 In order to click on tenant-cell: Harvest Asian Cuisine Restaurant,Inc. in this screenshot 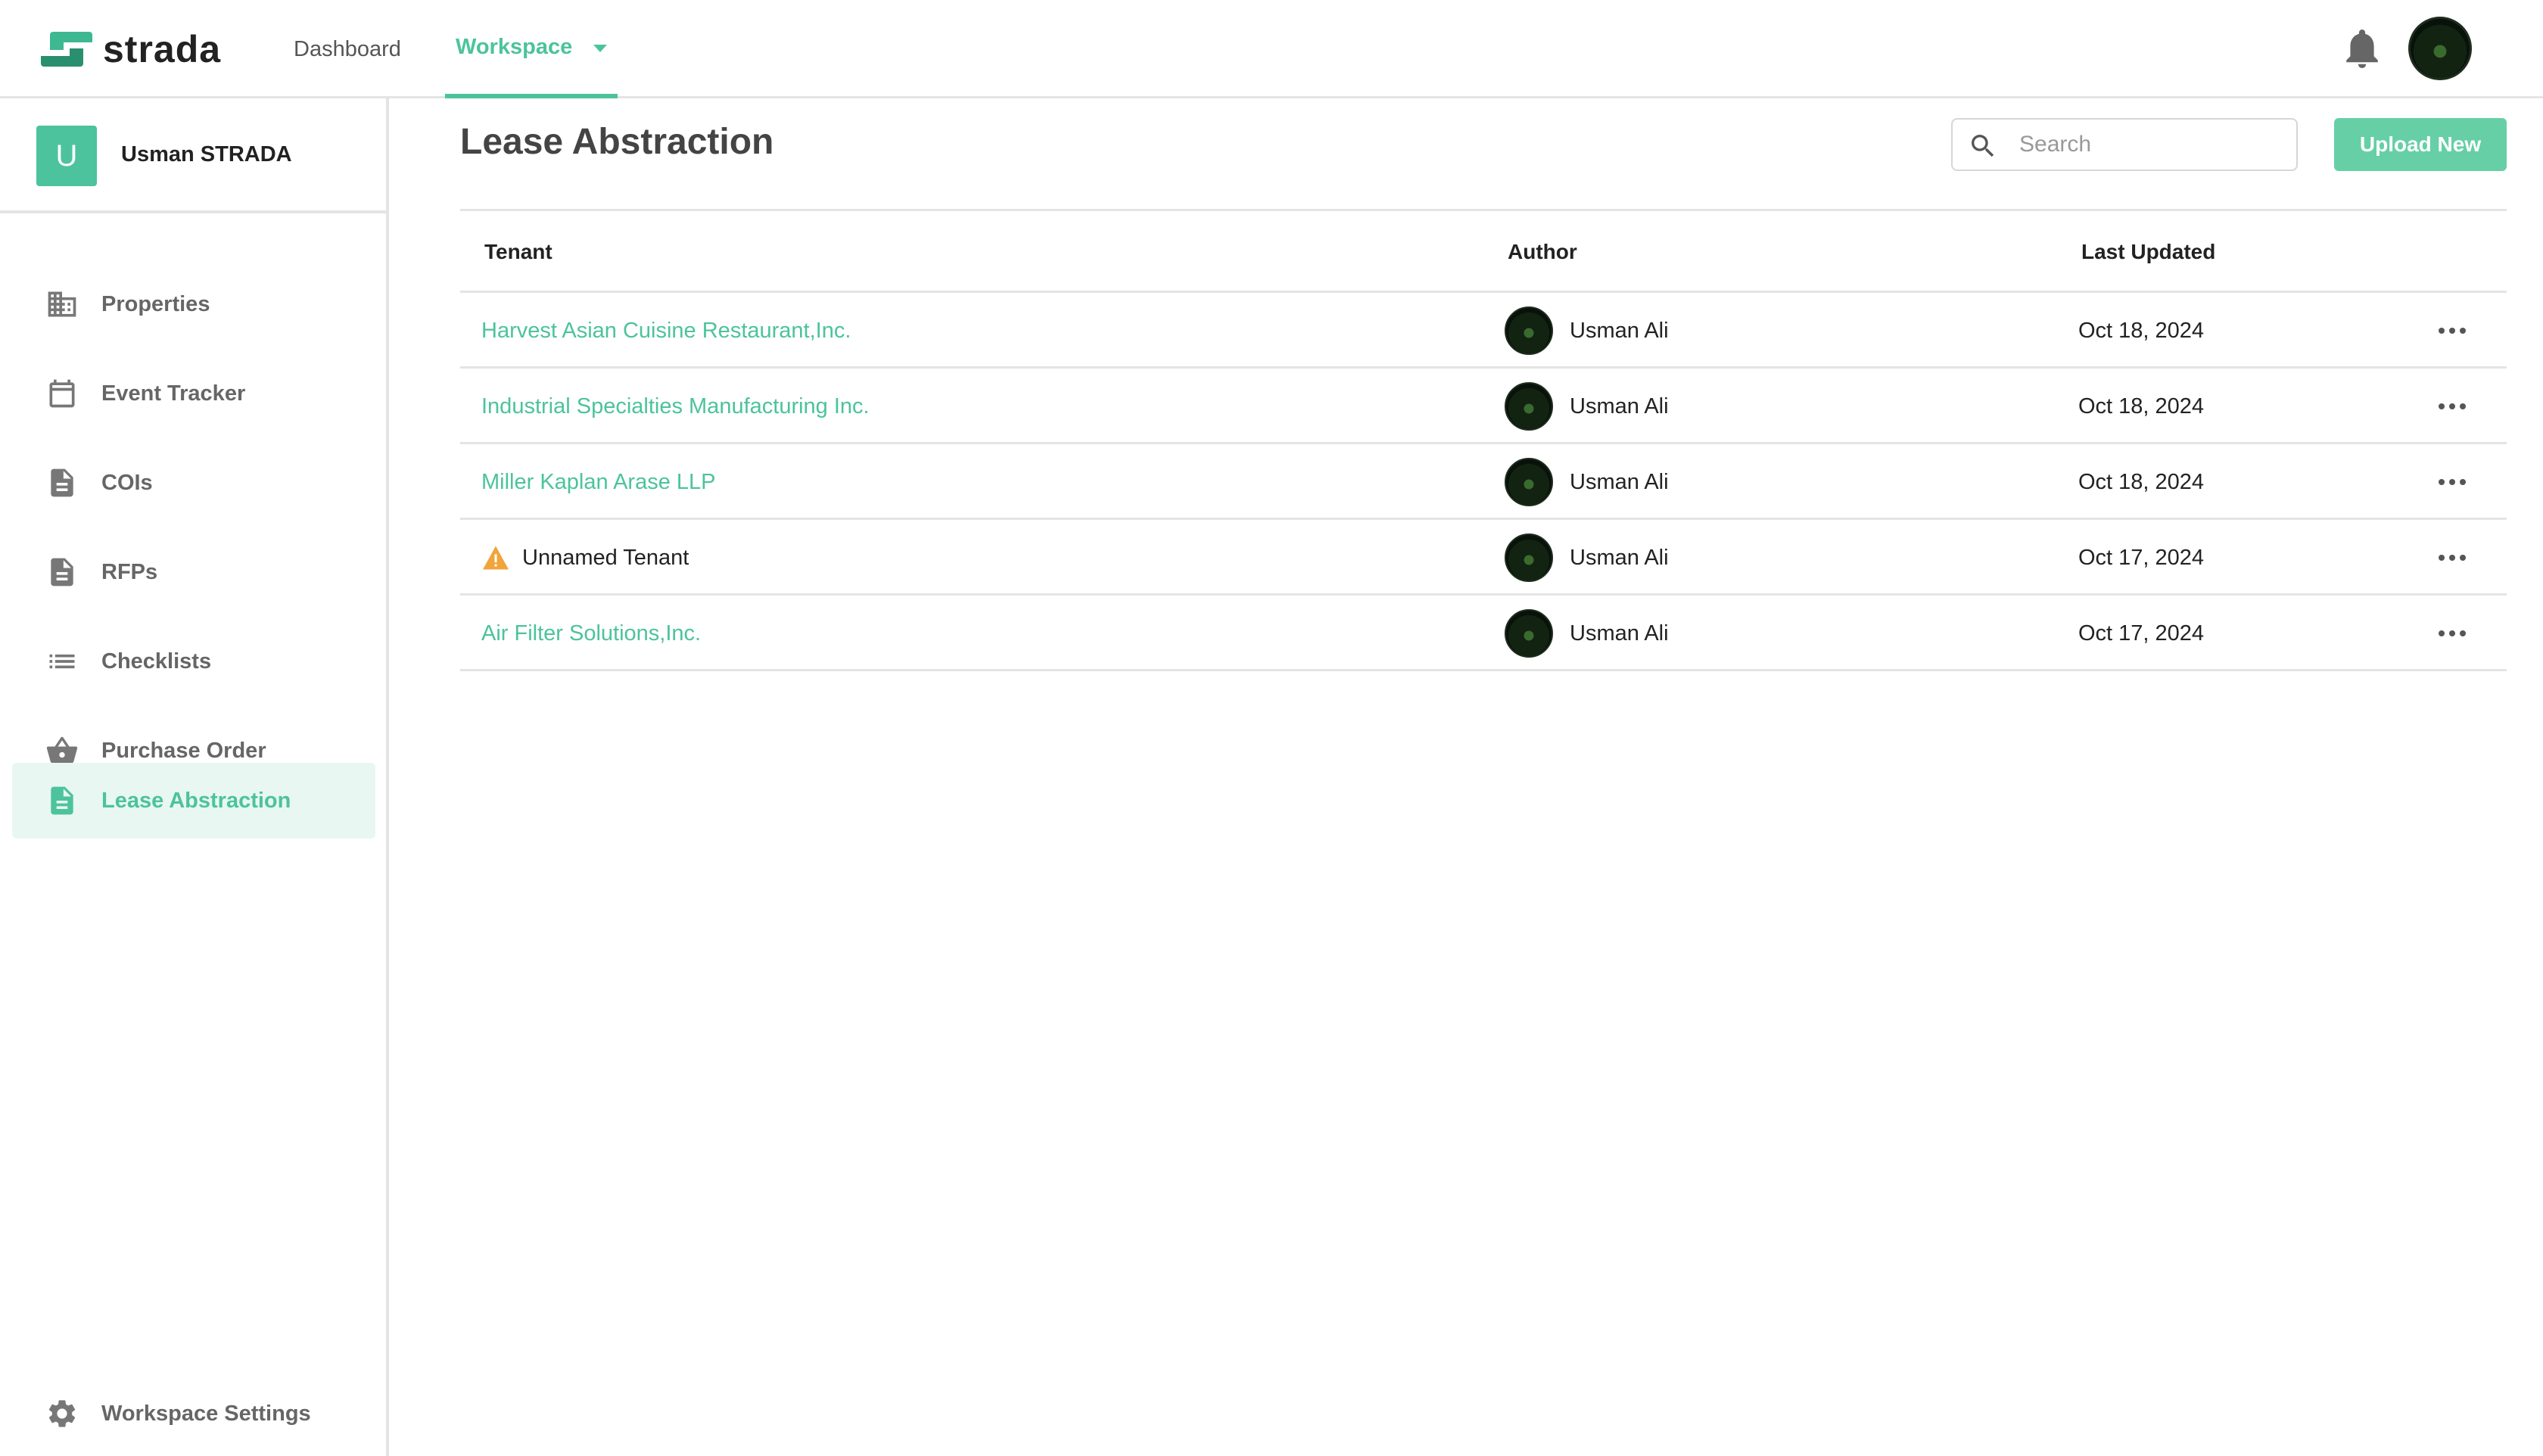, I will do `click(666, 331)`.